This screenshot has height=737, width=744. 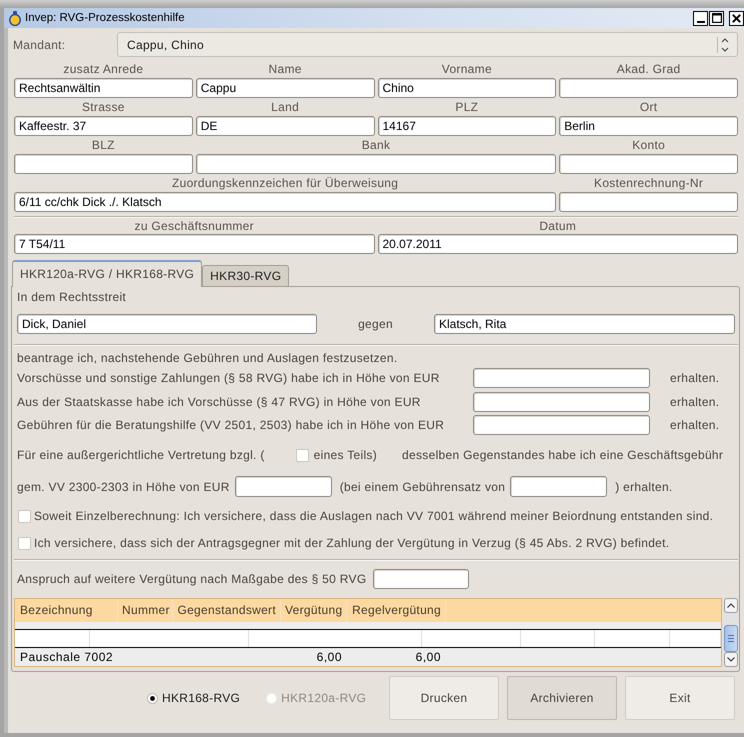 What do you see at coordinates (444, 698) in the screenshot?
I see `action-button: Drucken` at bounding box center [444, 698].